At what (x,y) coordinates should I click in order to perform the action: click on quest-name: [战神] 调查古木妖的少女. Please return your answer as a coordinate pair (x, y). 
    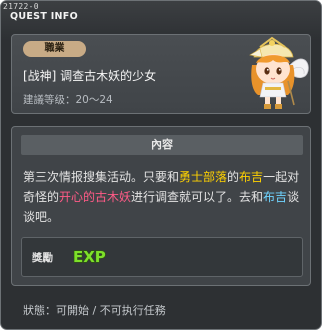
    Looking at the image, I should click on (90, 76).